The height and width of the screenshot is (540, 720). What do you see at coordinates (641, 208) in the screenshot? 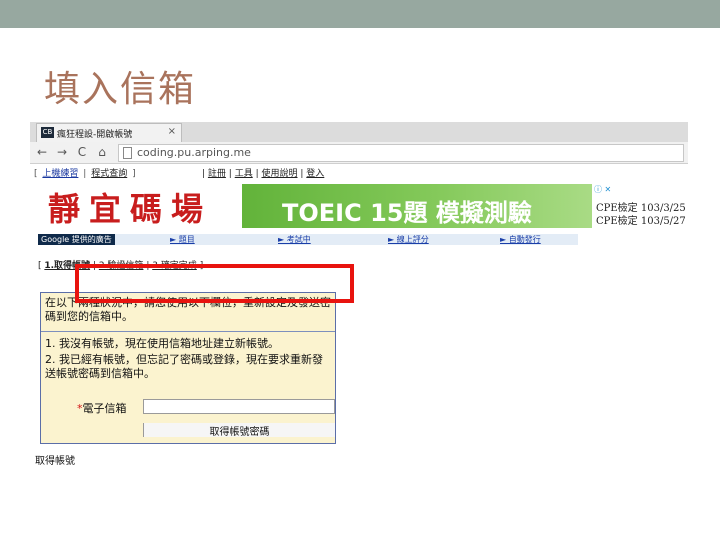
I see `cpe-date-1: CPE檢定 103/3/25` at bounding box center [641, 208].